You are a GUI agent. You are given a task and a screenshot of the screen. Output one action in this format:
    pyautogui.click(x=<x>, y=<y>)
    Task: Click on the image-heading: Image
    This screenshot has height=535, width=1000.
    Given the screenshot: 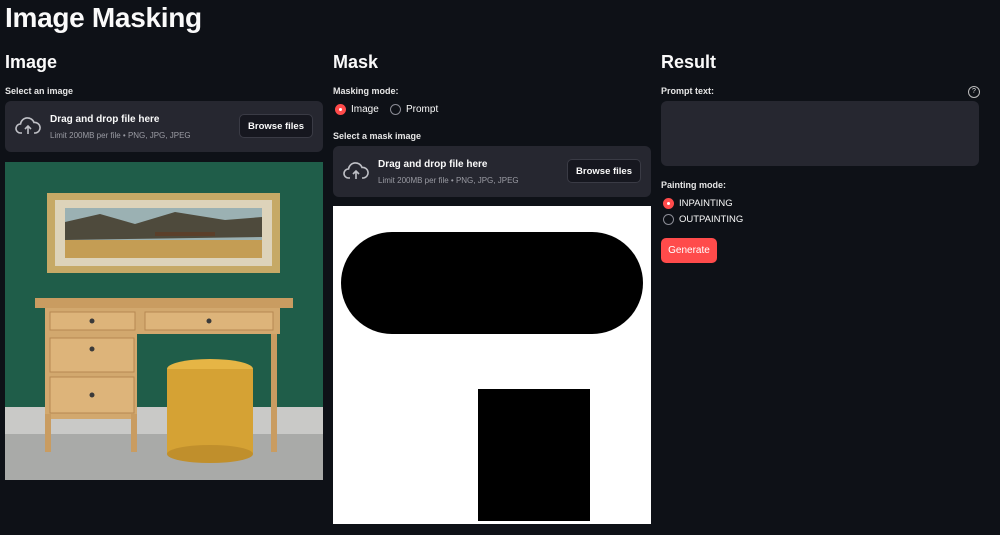 What is the action you would take?
    pyautogui.click(x=31, y=62)
    